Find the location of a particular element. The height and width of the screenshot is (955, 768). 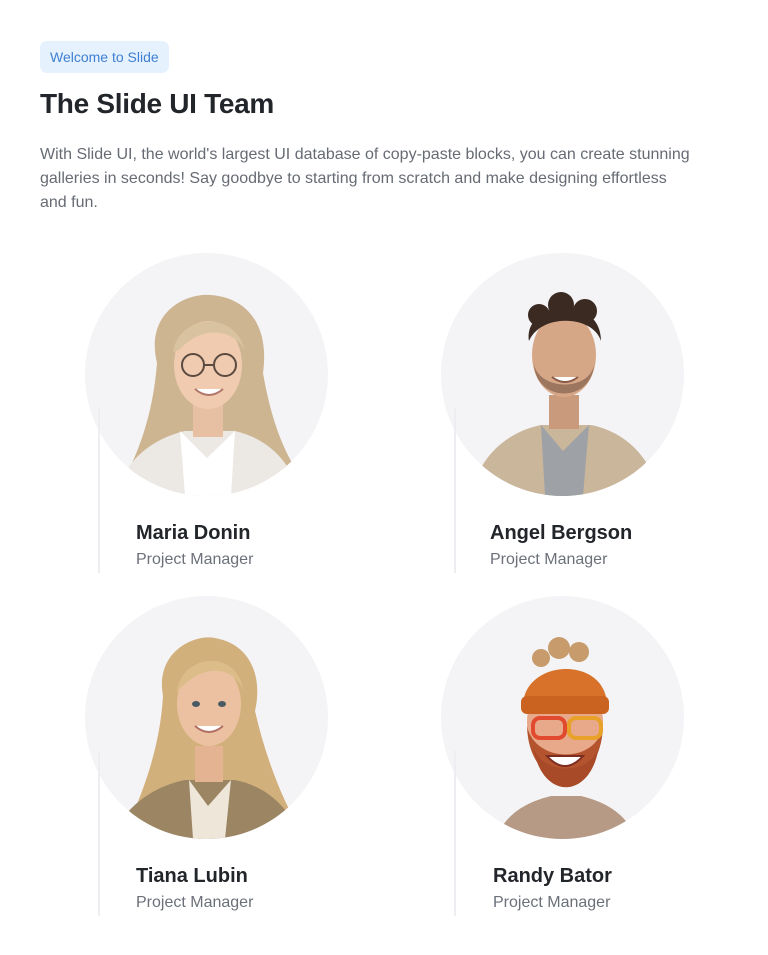

team-member-card: Angel Bergson Project Manager is located at coordinates (546, 418).